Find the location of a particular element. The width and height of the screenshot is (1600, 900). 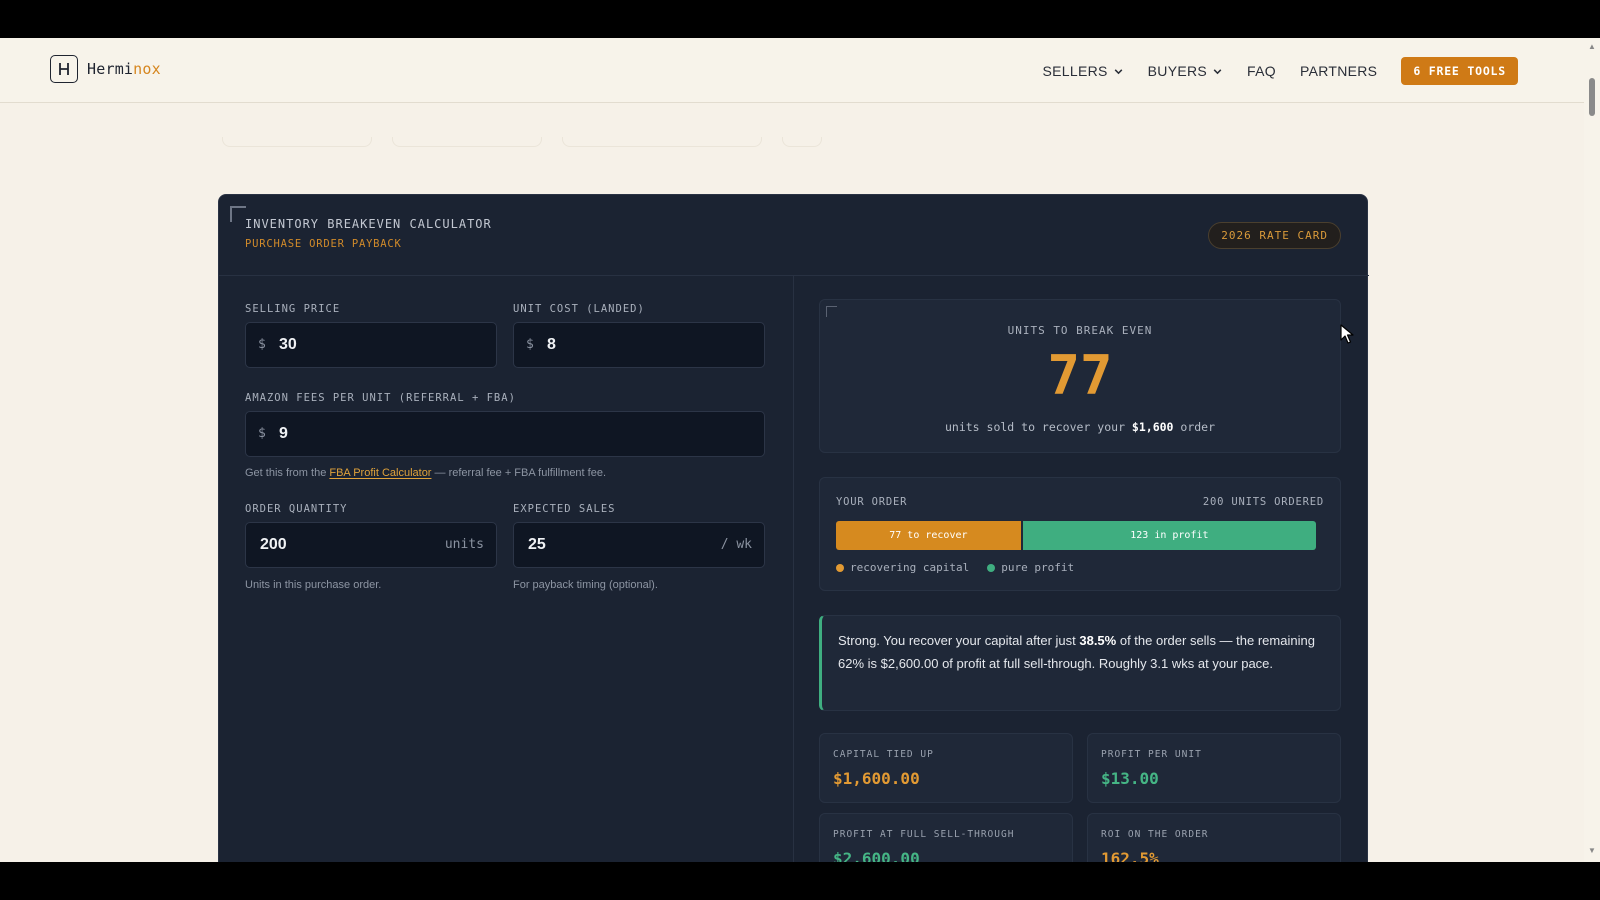

scroll-down-arrow-icon: ▼ is located at coordinates (1592, 850).